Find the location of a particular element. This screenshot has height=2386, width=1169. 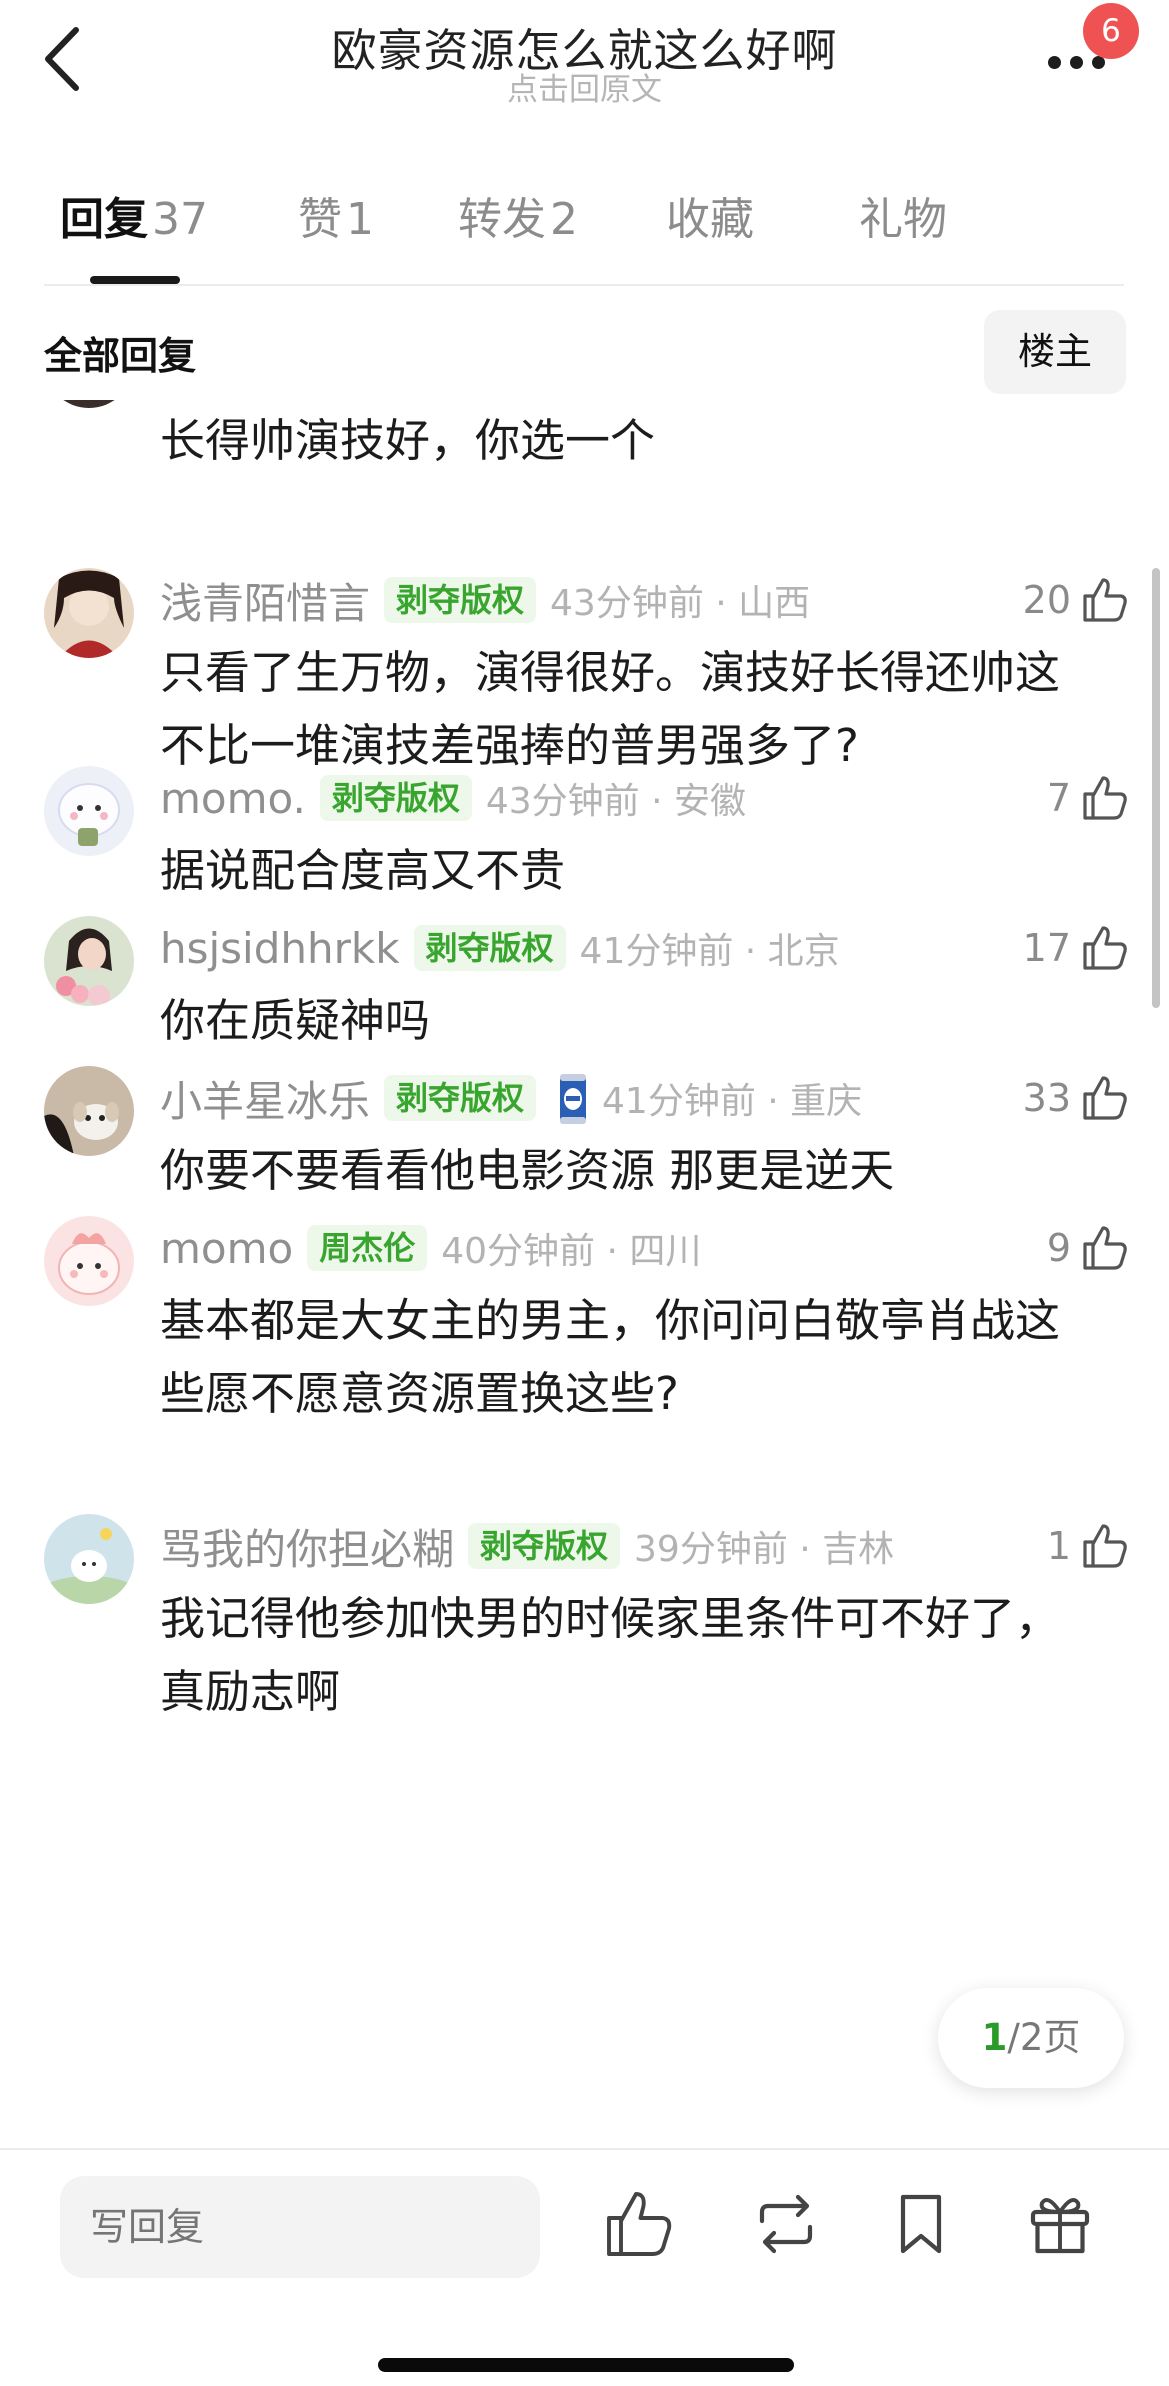

comment-text: 我记得他参加快男的时候家里条件可不好了，真励志啊 is located at coordinates (610, 1655).